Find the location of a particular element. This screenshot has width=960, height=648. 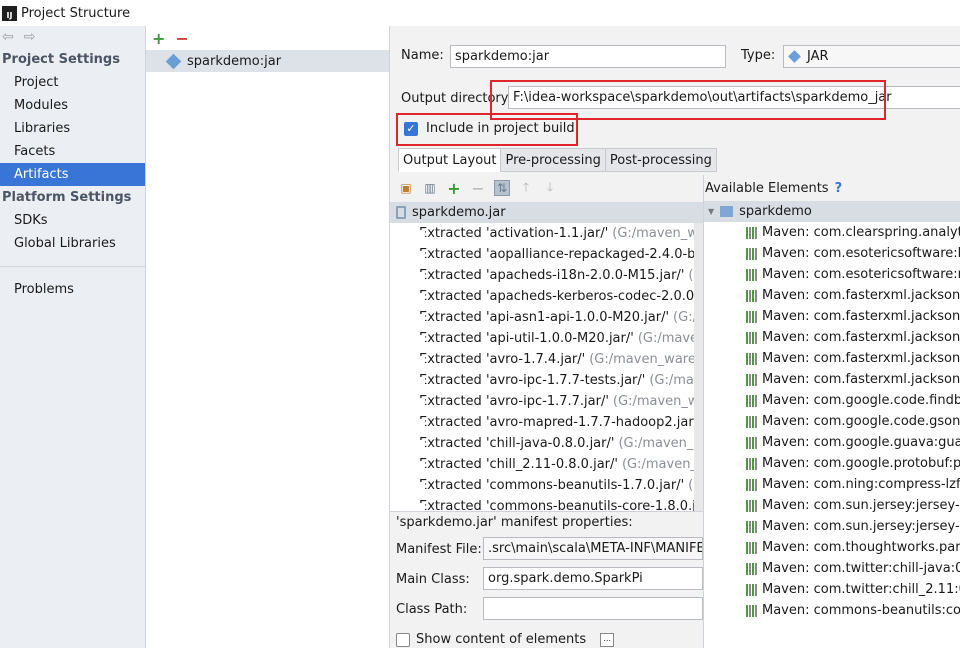

sidebar-item-artifacts: Artifacts is located at coordinates (72, 174).